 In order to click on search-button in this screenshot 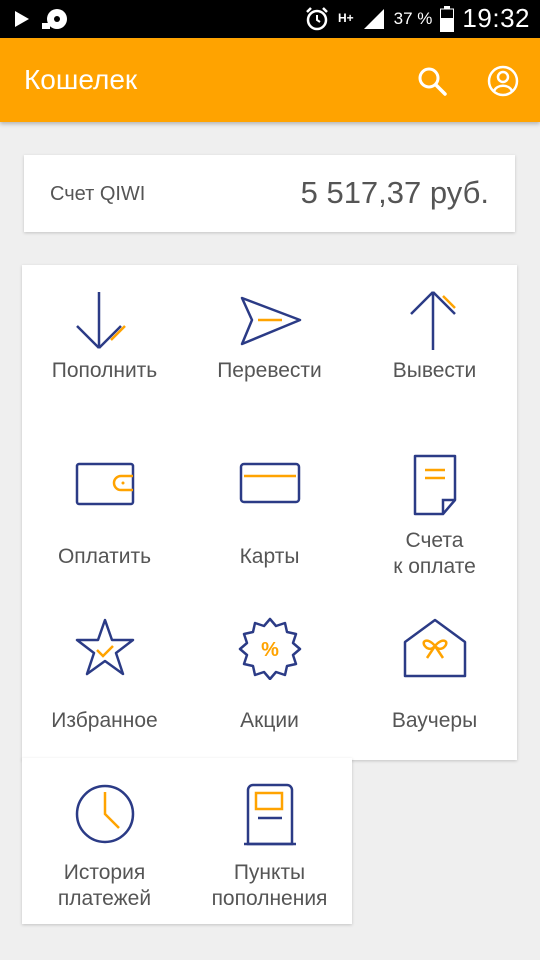, I will do `click(432, 81)`.